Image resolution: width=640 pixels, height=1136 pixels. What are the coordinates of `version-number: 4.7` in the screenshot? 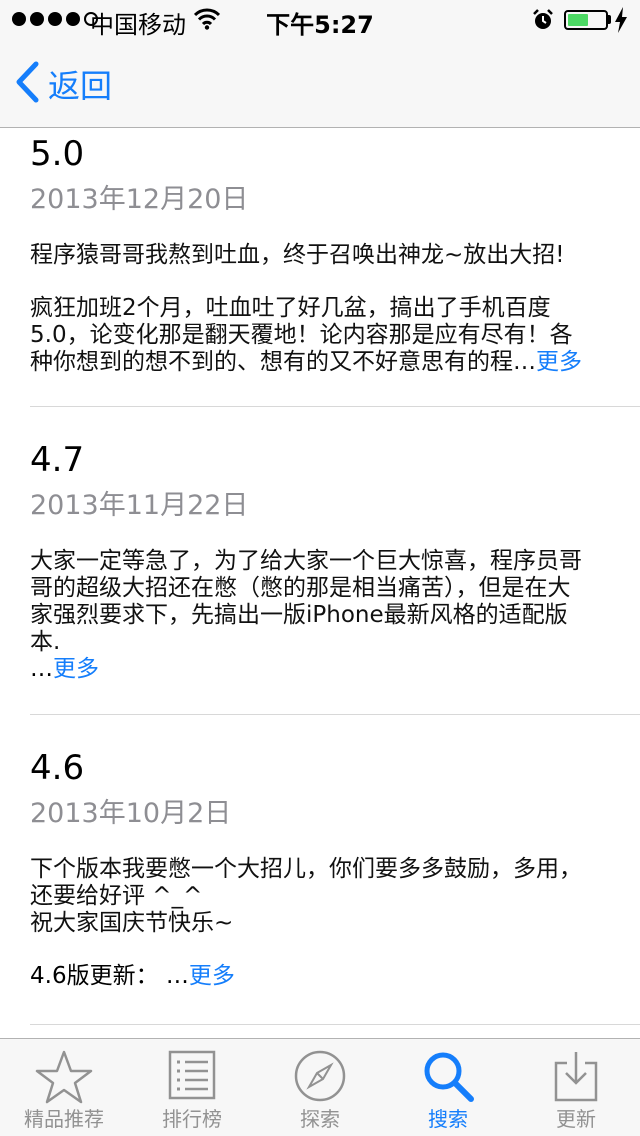 It's located at (57, 460).